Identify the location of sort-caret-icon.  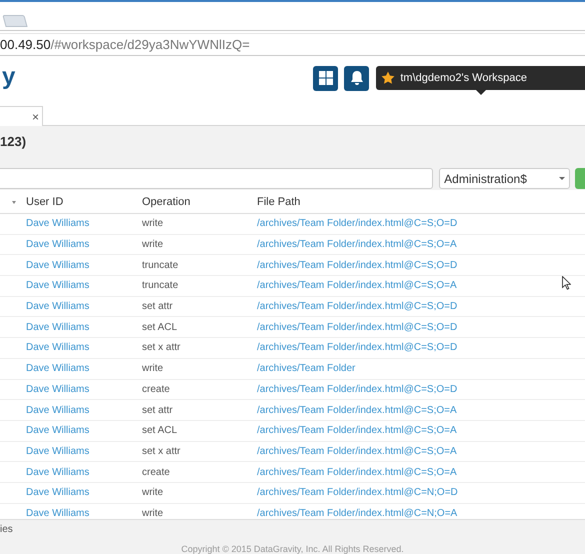
(14, 202).